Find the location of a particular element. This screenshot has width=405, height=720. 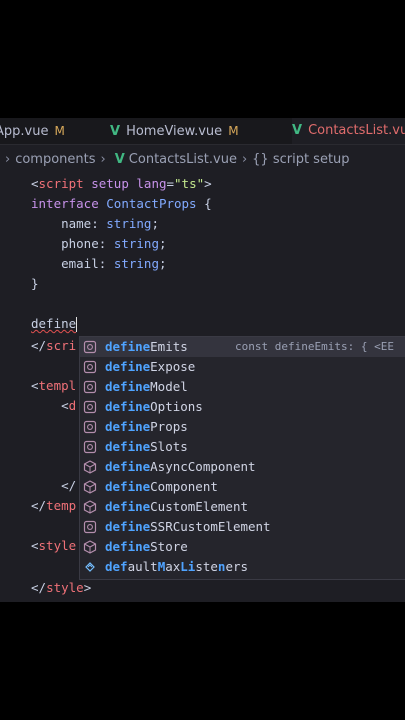

code-line: <script setup lang="ts"> is located at coordinates (121, 184).